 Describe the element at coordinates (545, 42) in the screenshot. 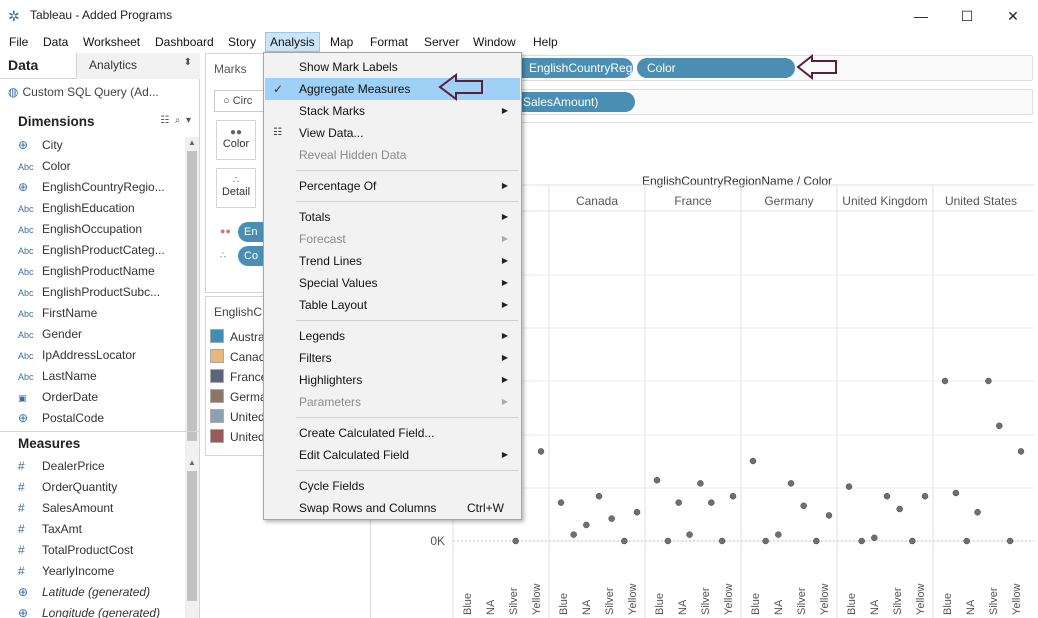

I see `menu-help: Help` at that location.